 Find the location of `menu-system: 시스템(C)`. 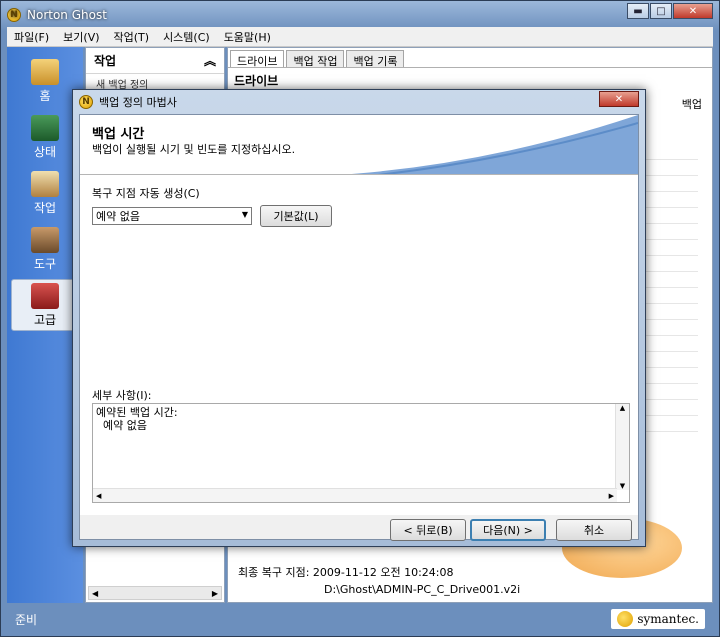

menu-system: 시스템(C) is located at coordinates (186, 37).